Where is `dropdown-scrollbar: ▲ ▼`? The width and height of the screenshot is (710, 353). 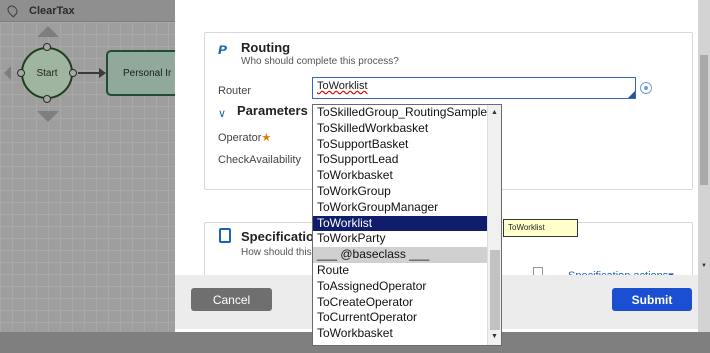
dropdown-scrollbar: ▲ ▼ is located at coordinates (494, 225).